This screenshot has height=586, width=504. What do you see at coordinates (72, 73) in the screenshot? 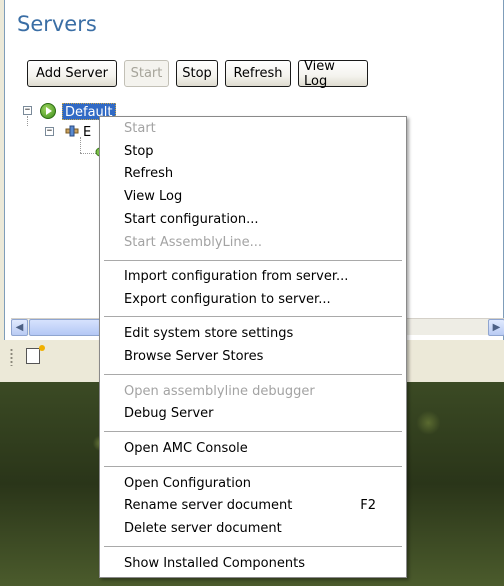
I see `add-server-button: Add Server` at bounding box center [72, 73].